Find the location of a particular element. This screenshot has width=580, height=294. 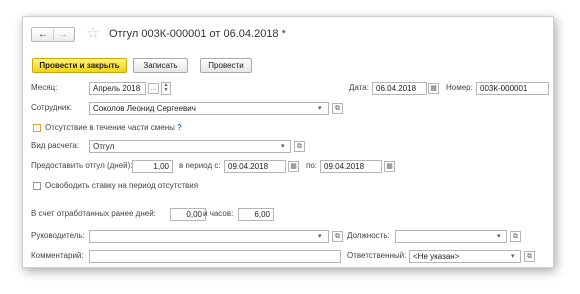

post-button: Провести is located at coordinates (226, 65).